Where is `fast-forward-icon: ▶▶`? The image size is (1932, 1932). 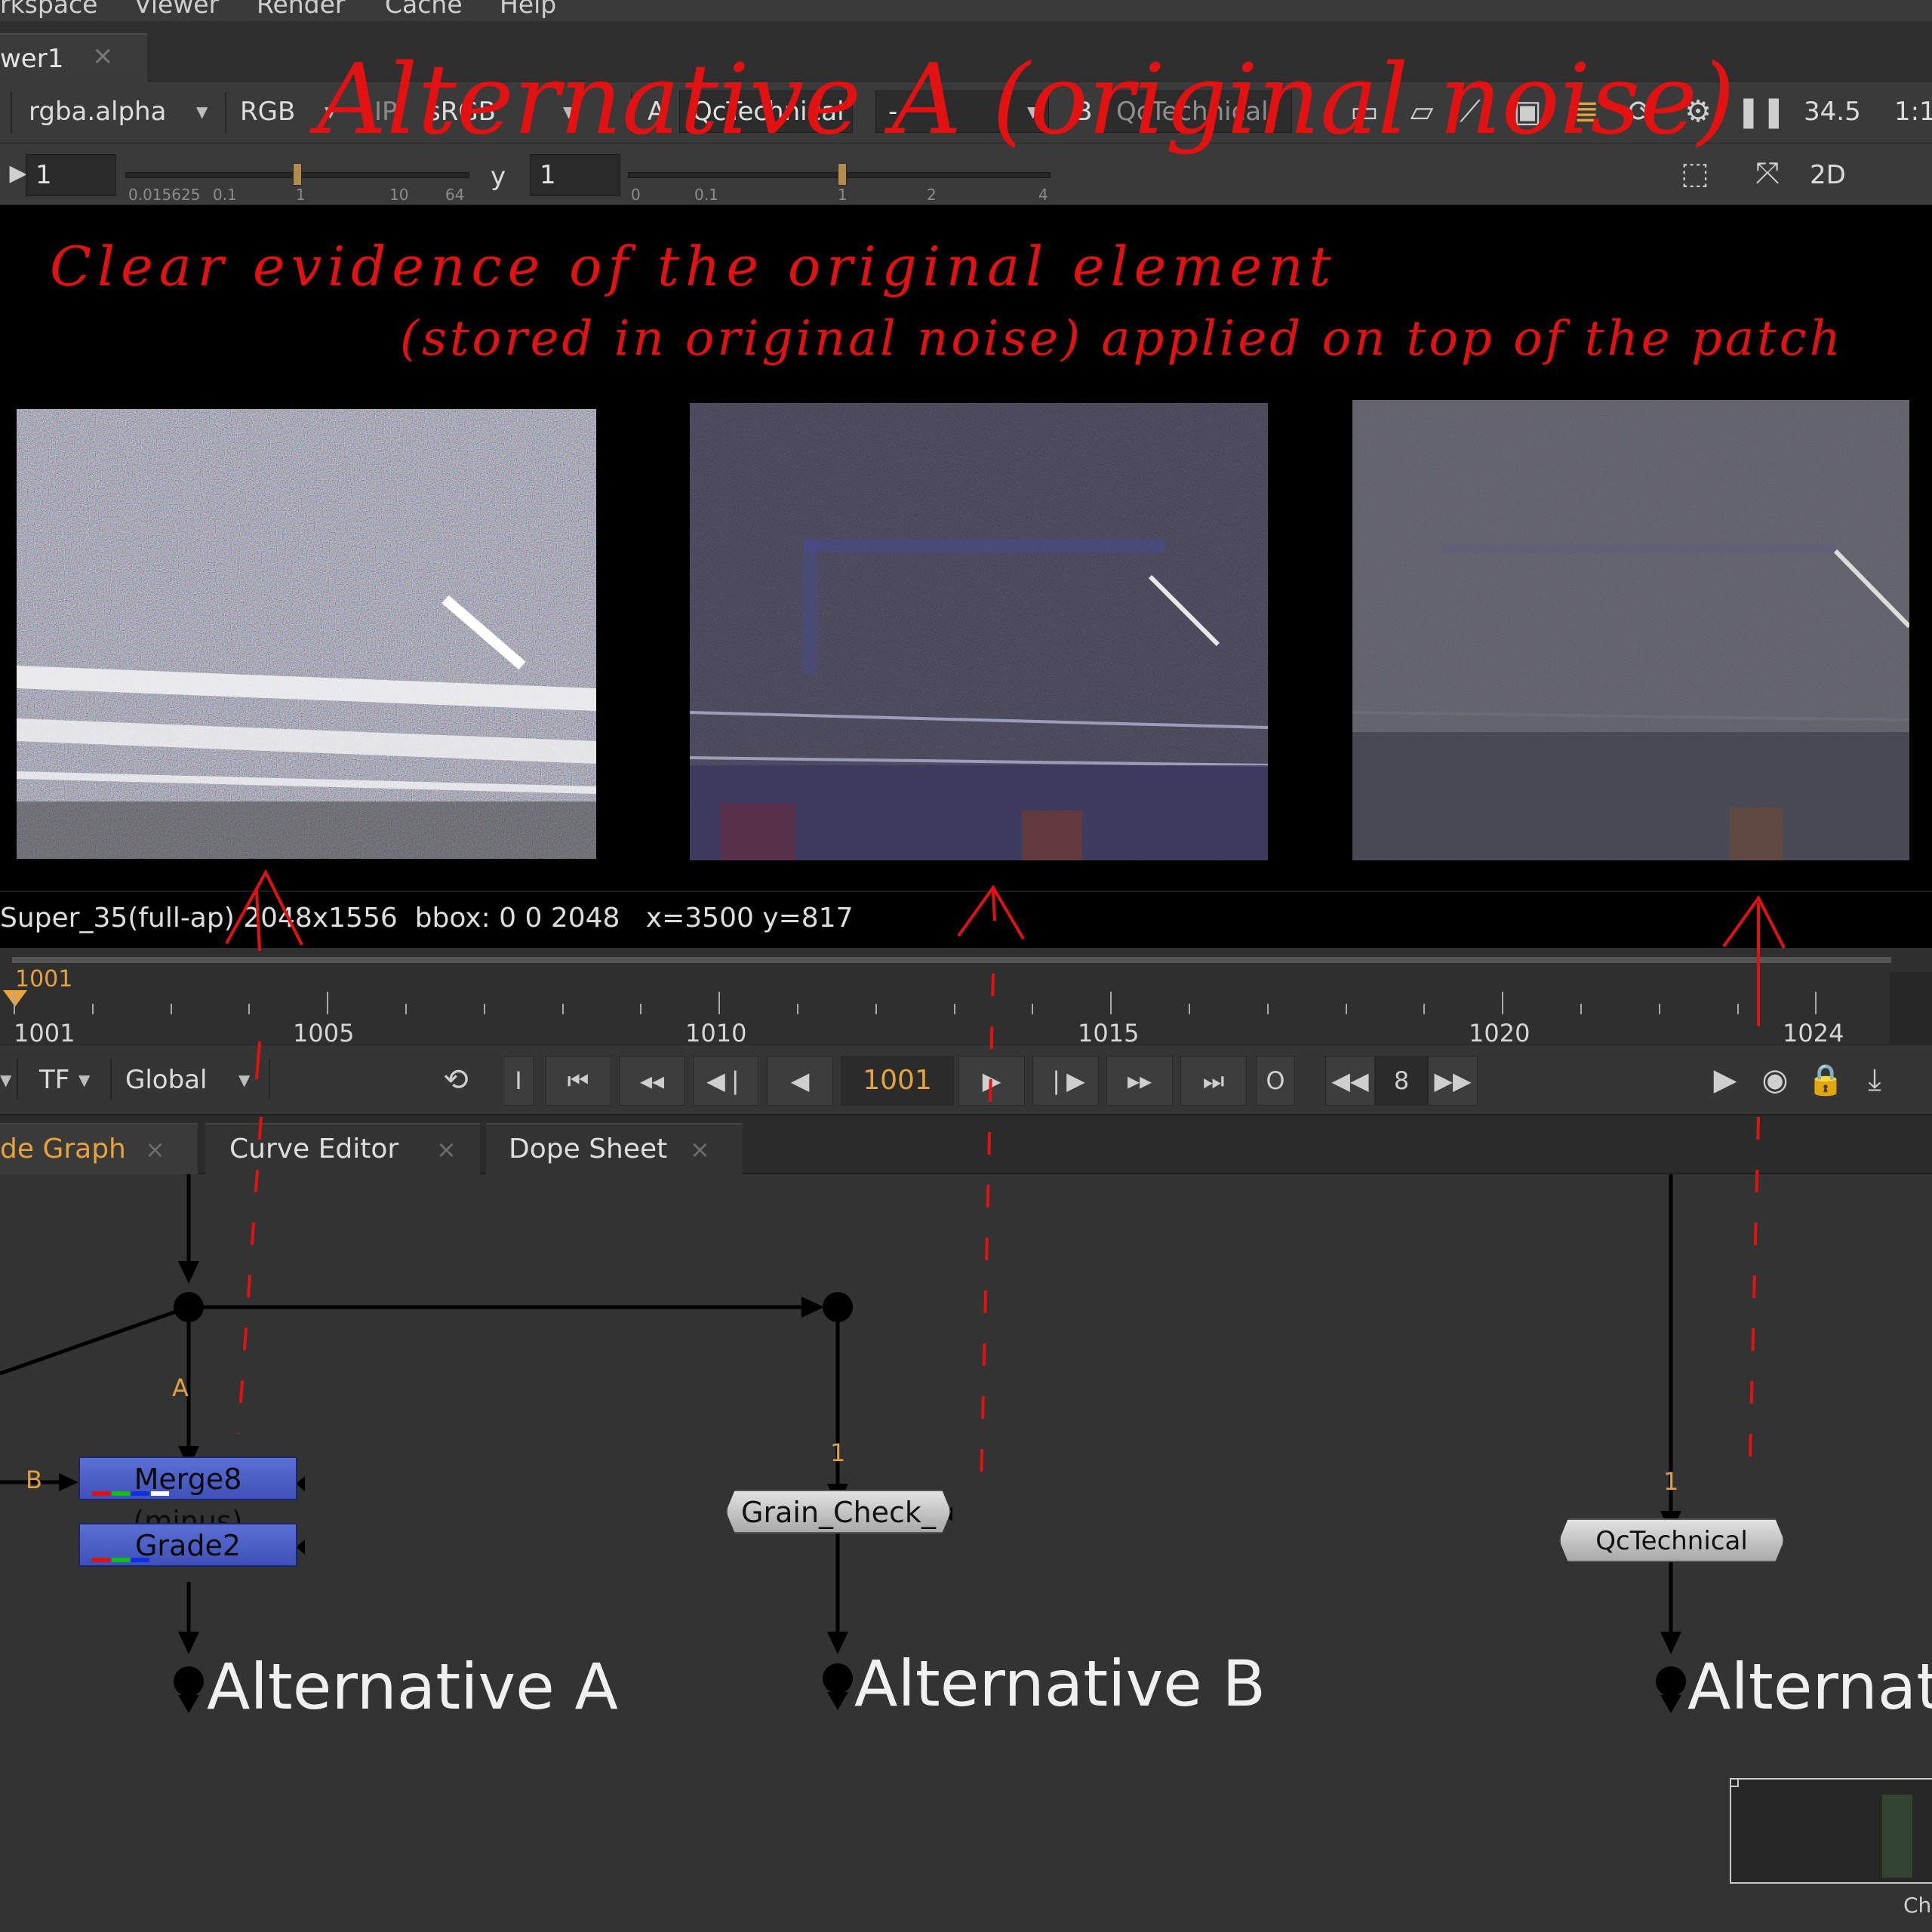
fast-forward-icon: ▶▶ is located at coordinates (1453, 1080).